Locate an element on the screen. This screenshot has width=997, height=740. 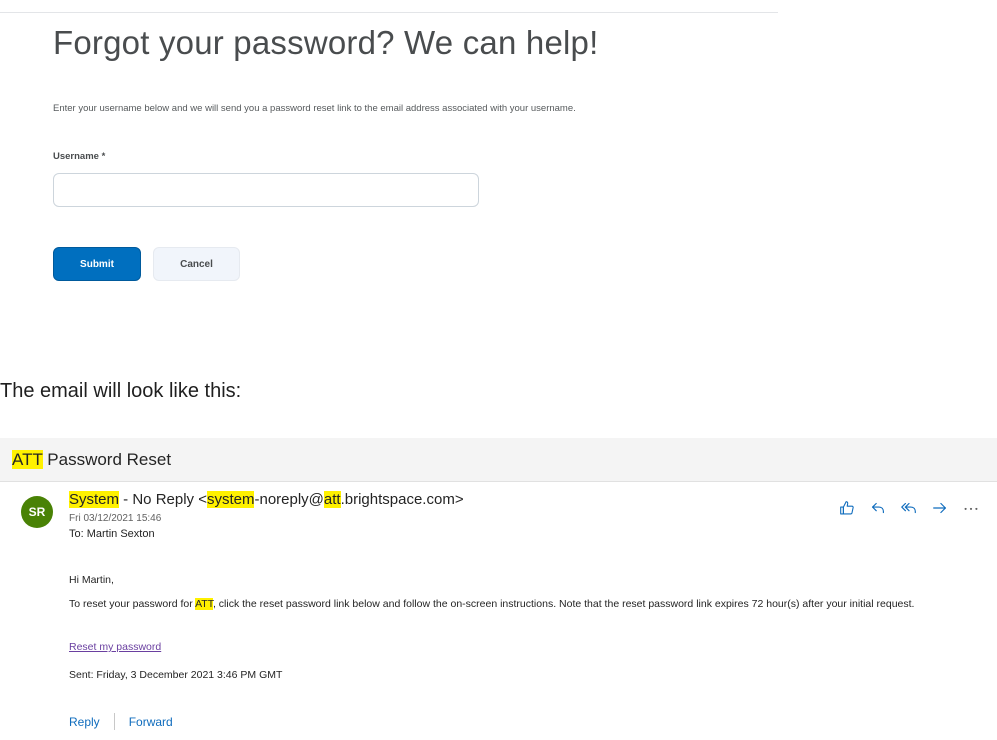
submit-button: Submit is located at coordinates (97, 264).